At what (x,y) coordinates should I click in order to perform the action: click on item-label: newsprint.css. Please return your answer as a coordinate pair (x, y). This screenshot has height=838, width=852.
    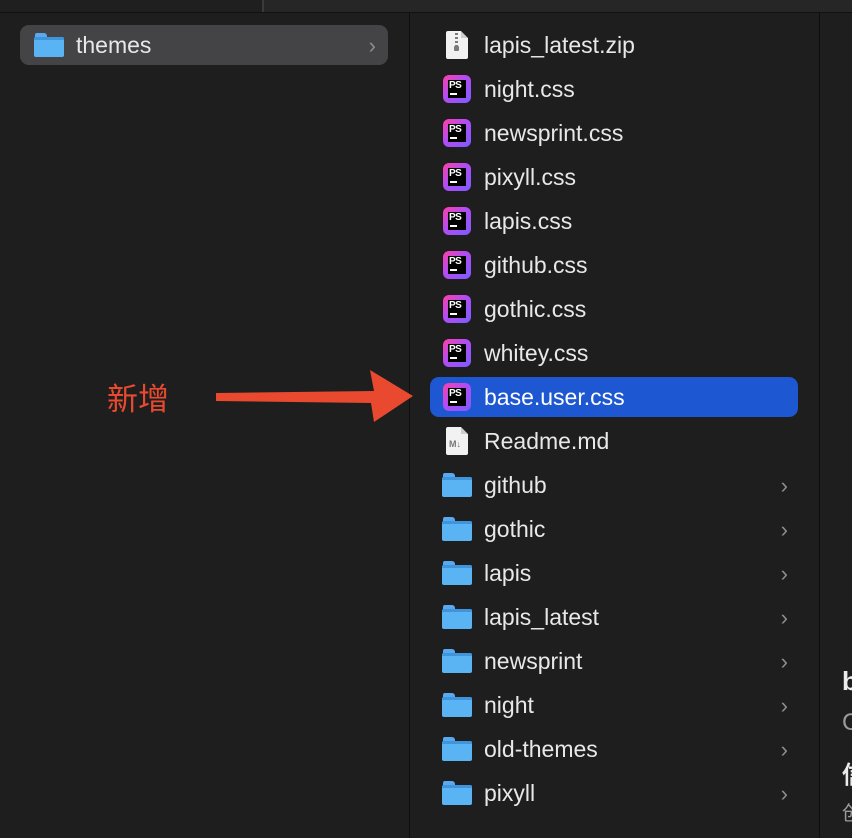
    Looking at the image, I should click on (554, 132).